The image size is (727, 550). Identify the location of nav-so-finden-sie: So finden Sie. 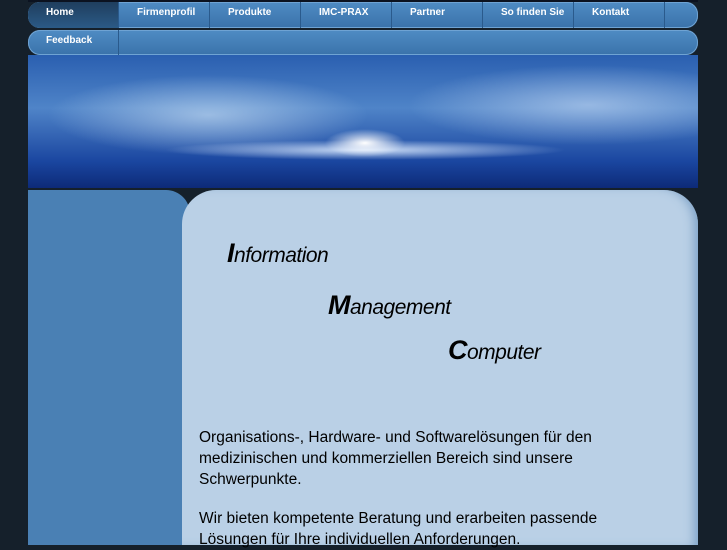
(528, 15).